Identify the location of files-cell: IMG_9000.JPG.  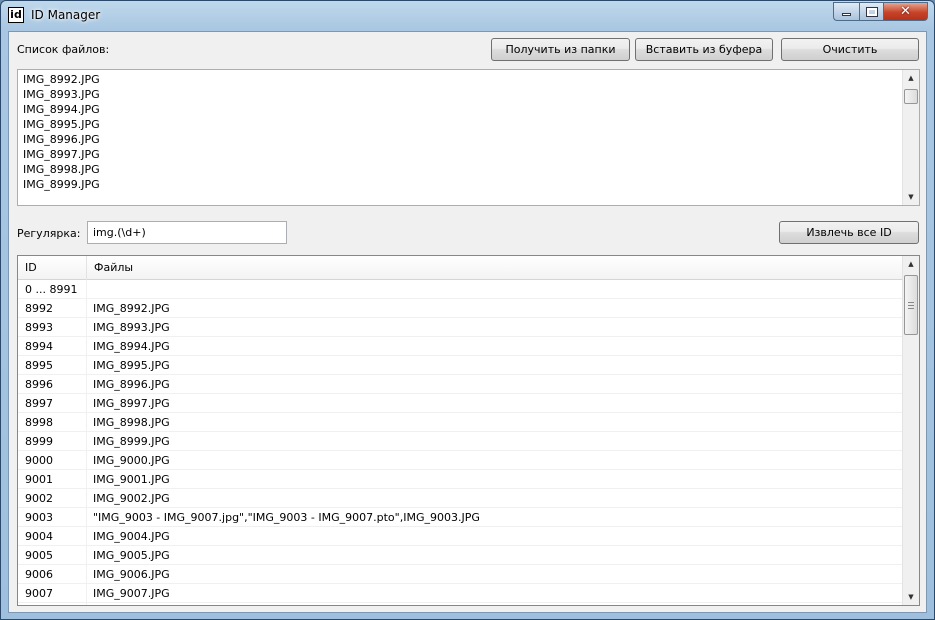
(131, 460).